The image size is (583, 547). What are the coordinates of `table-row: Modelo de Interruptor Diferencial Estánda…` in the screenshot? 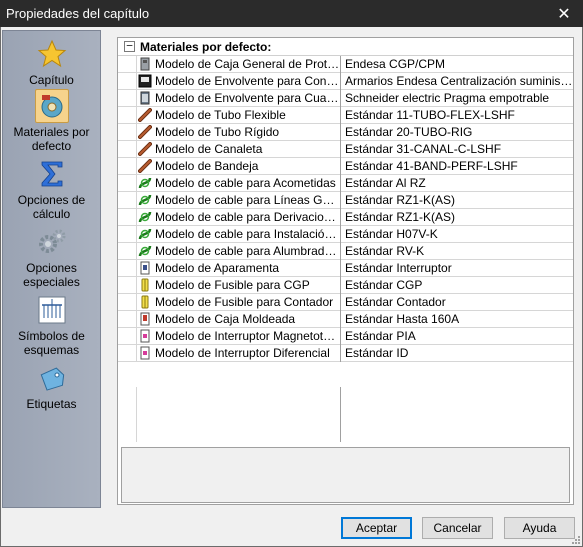 It's located at (345, 353).